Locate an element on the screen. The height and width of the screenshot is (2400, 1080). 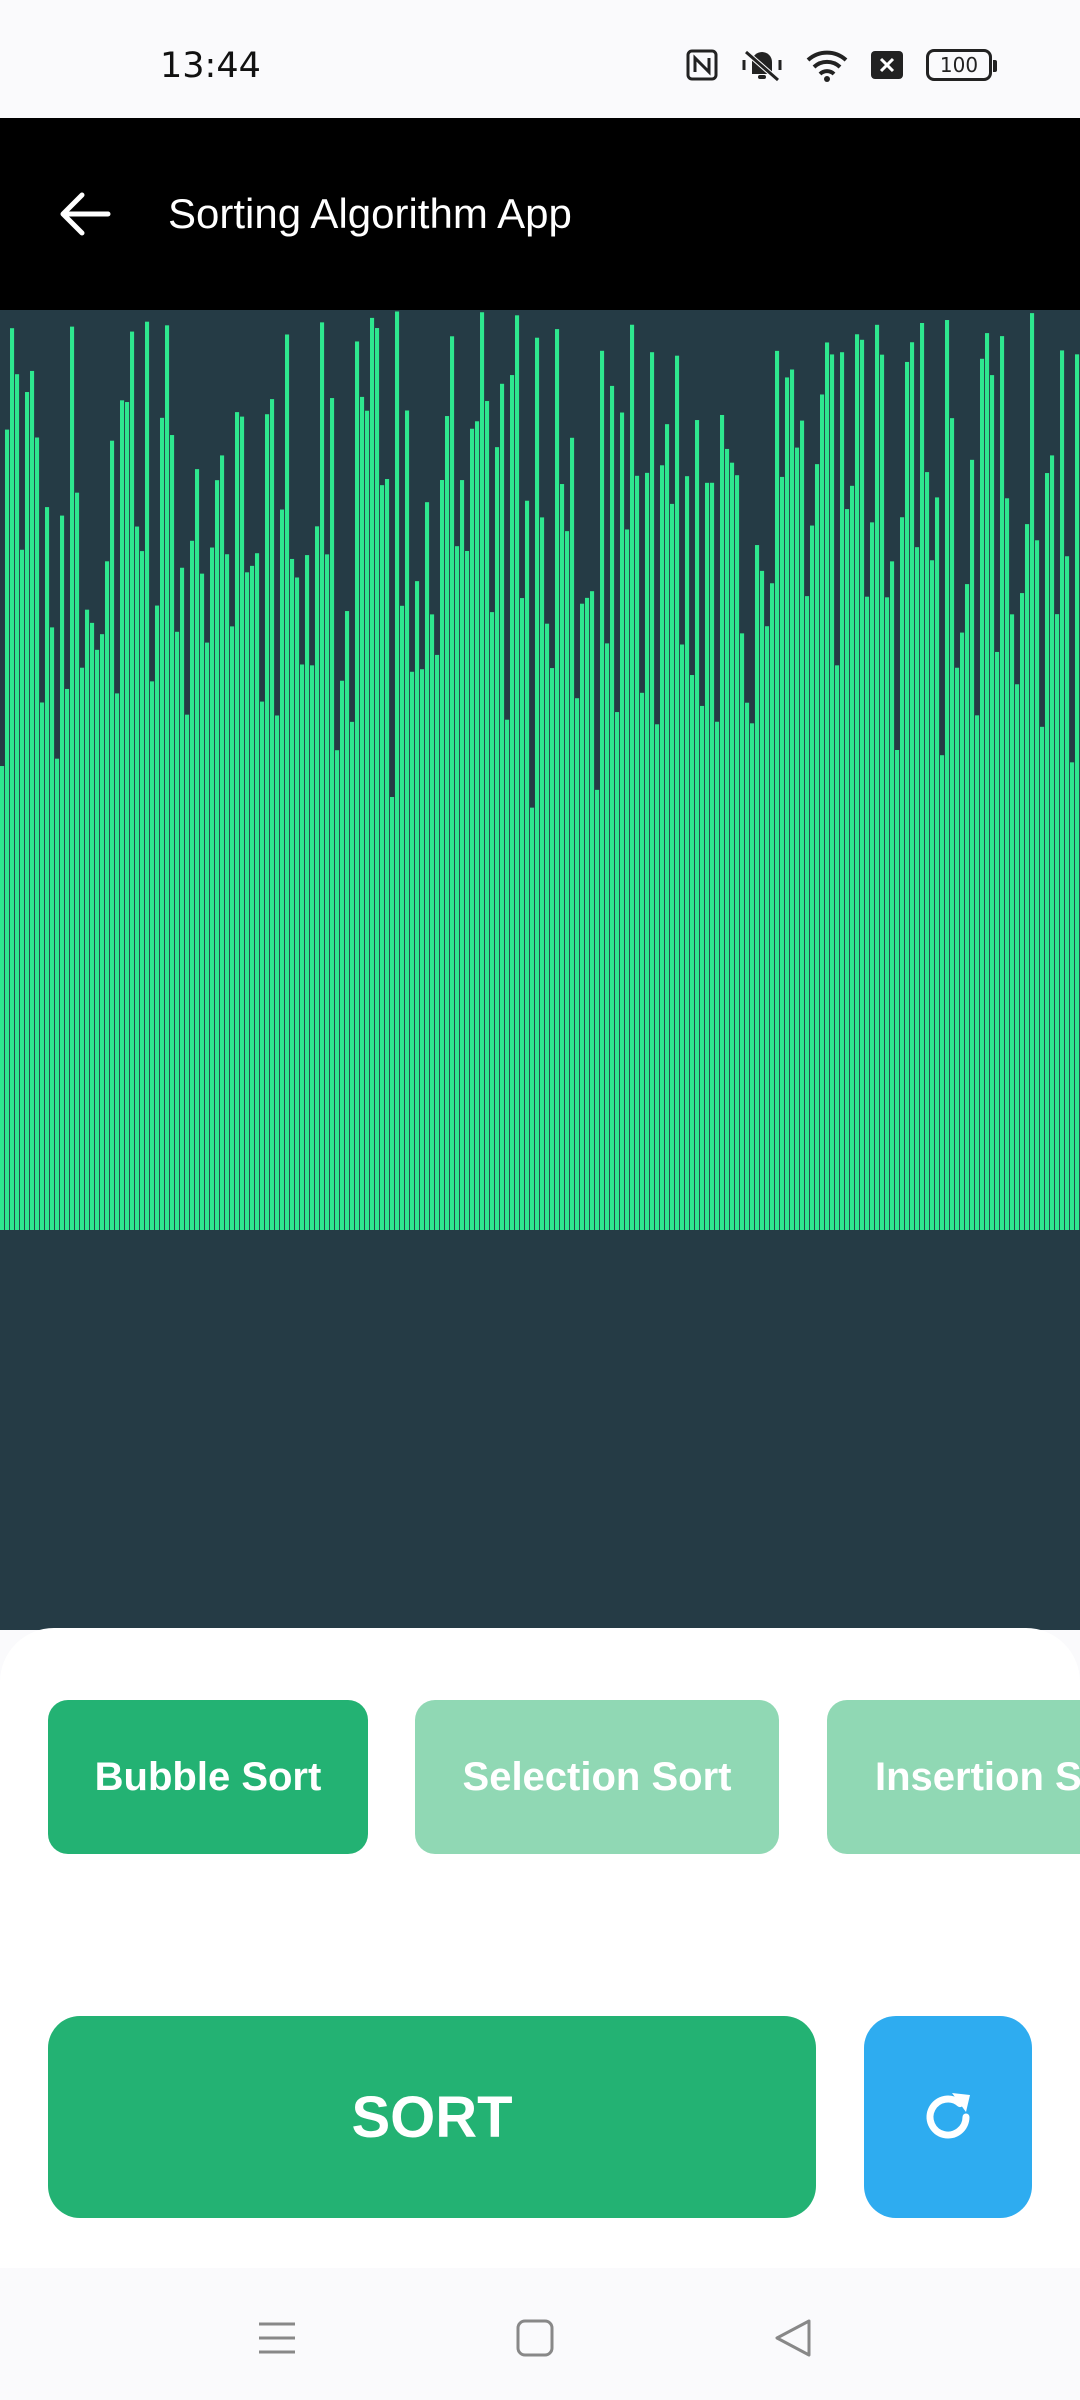
nav-menu-button is located at coordinates (277, 2338).